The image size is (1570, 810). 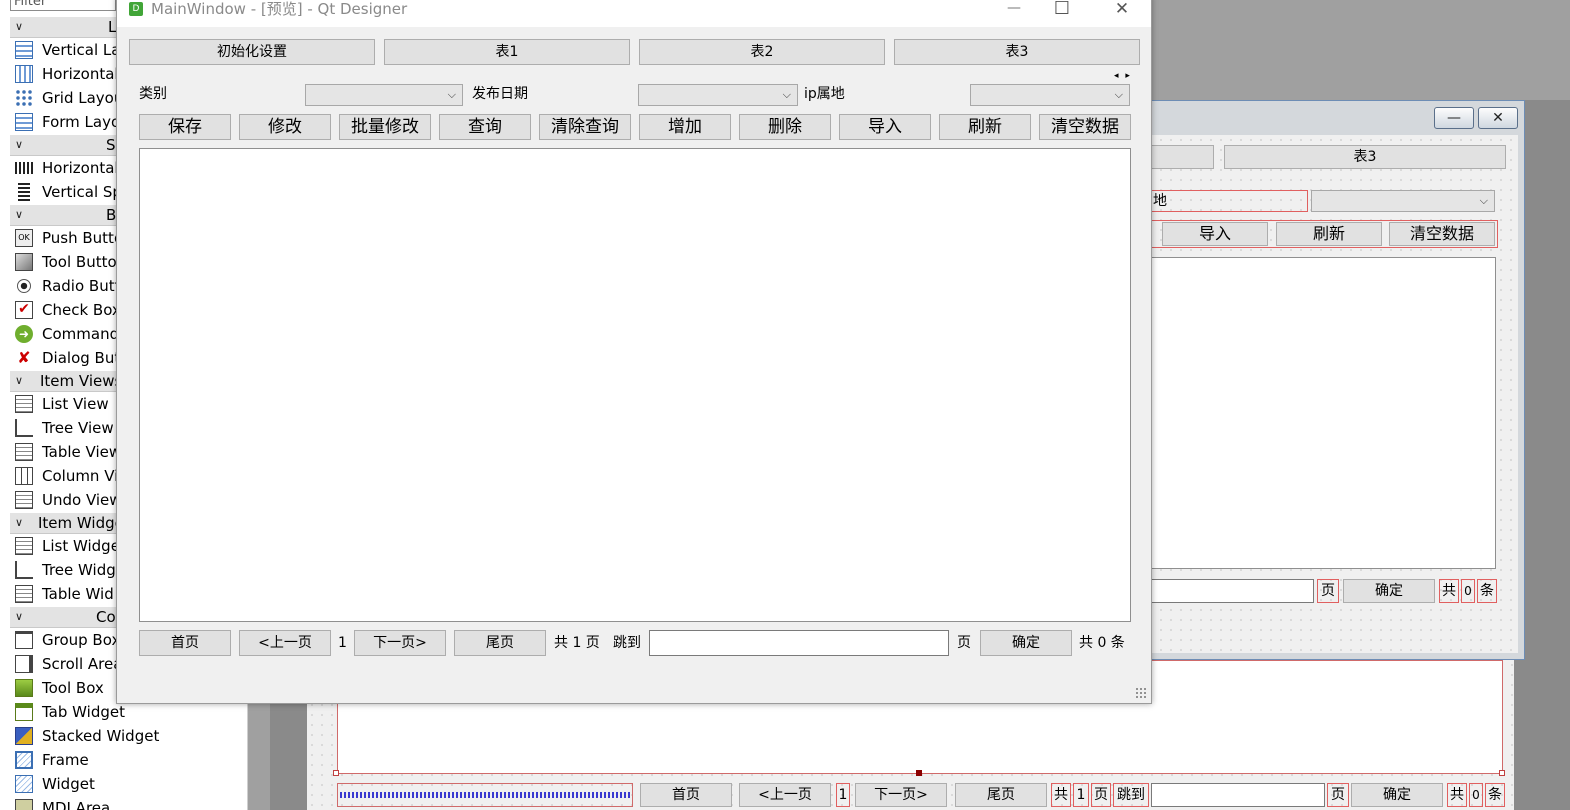 What do you see at coordinates (785, 795) in the screenshot?
I see `designer-prev-page-button: <上一页` at bounding box center [785, 795].